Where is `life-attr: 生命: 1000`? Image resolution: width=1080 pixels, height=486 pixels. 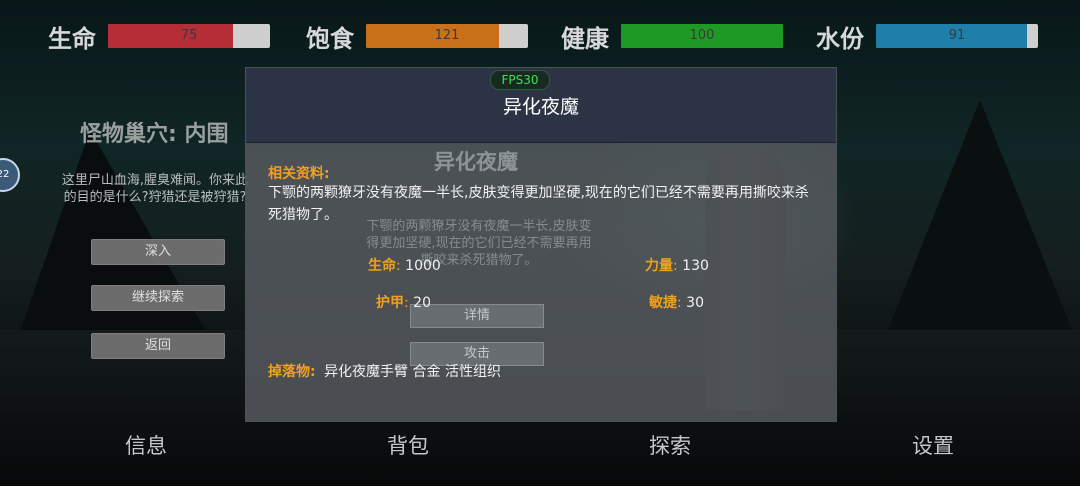
life-attr: 生命: 1000 is located at coordinates (404, 266).